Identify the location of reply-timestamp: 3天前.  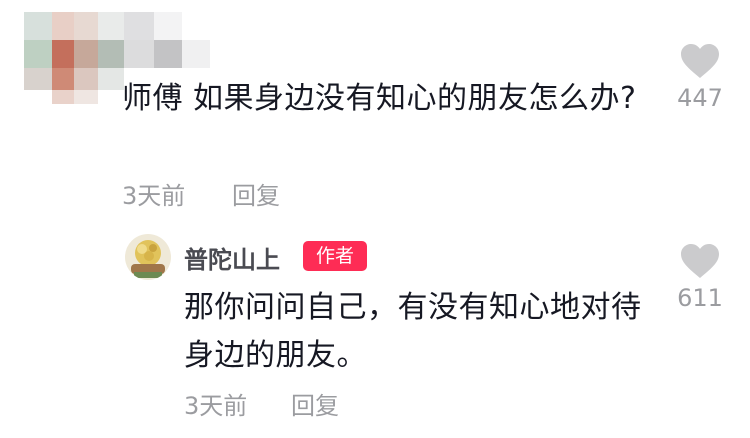
(216, 406).